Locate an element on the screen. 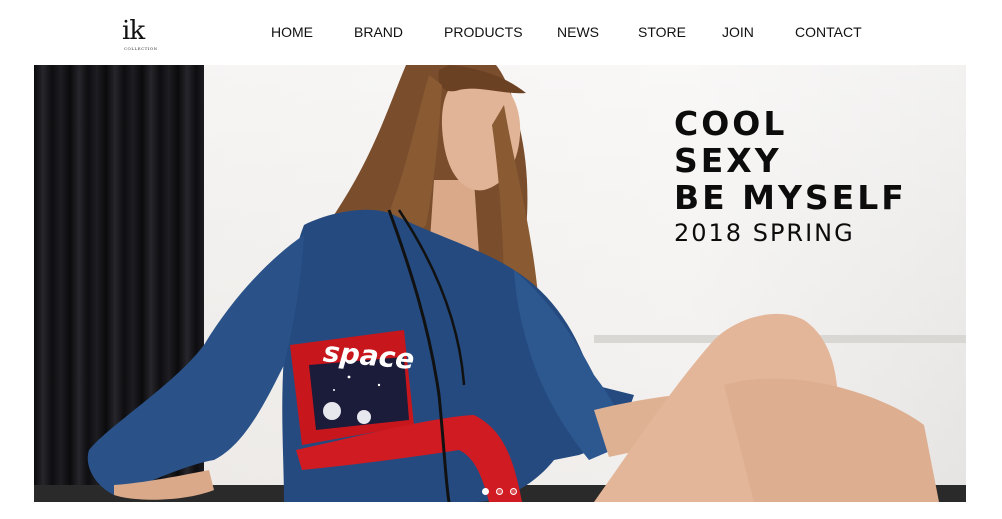 The image size is (1002, 519). nav-item-join: JOIN is located at coordinates (738, 32).